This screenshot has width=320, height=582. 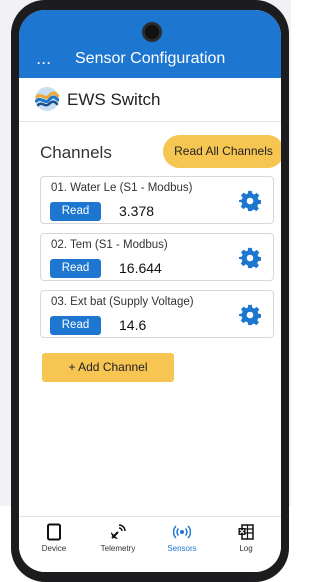 I want to click on nav-tab-telemetry: Telemetry, so click(x=118, y=538).